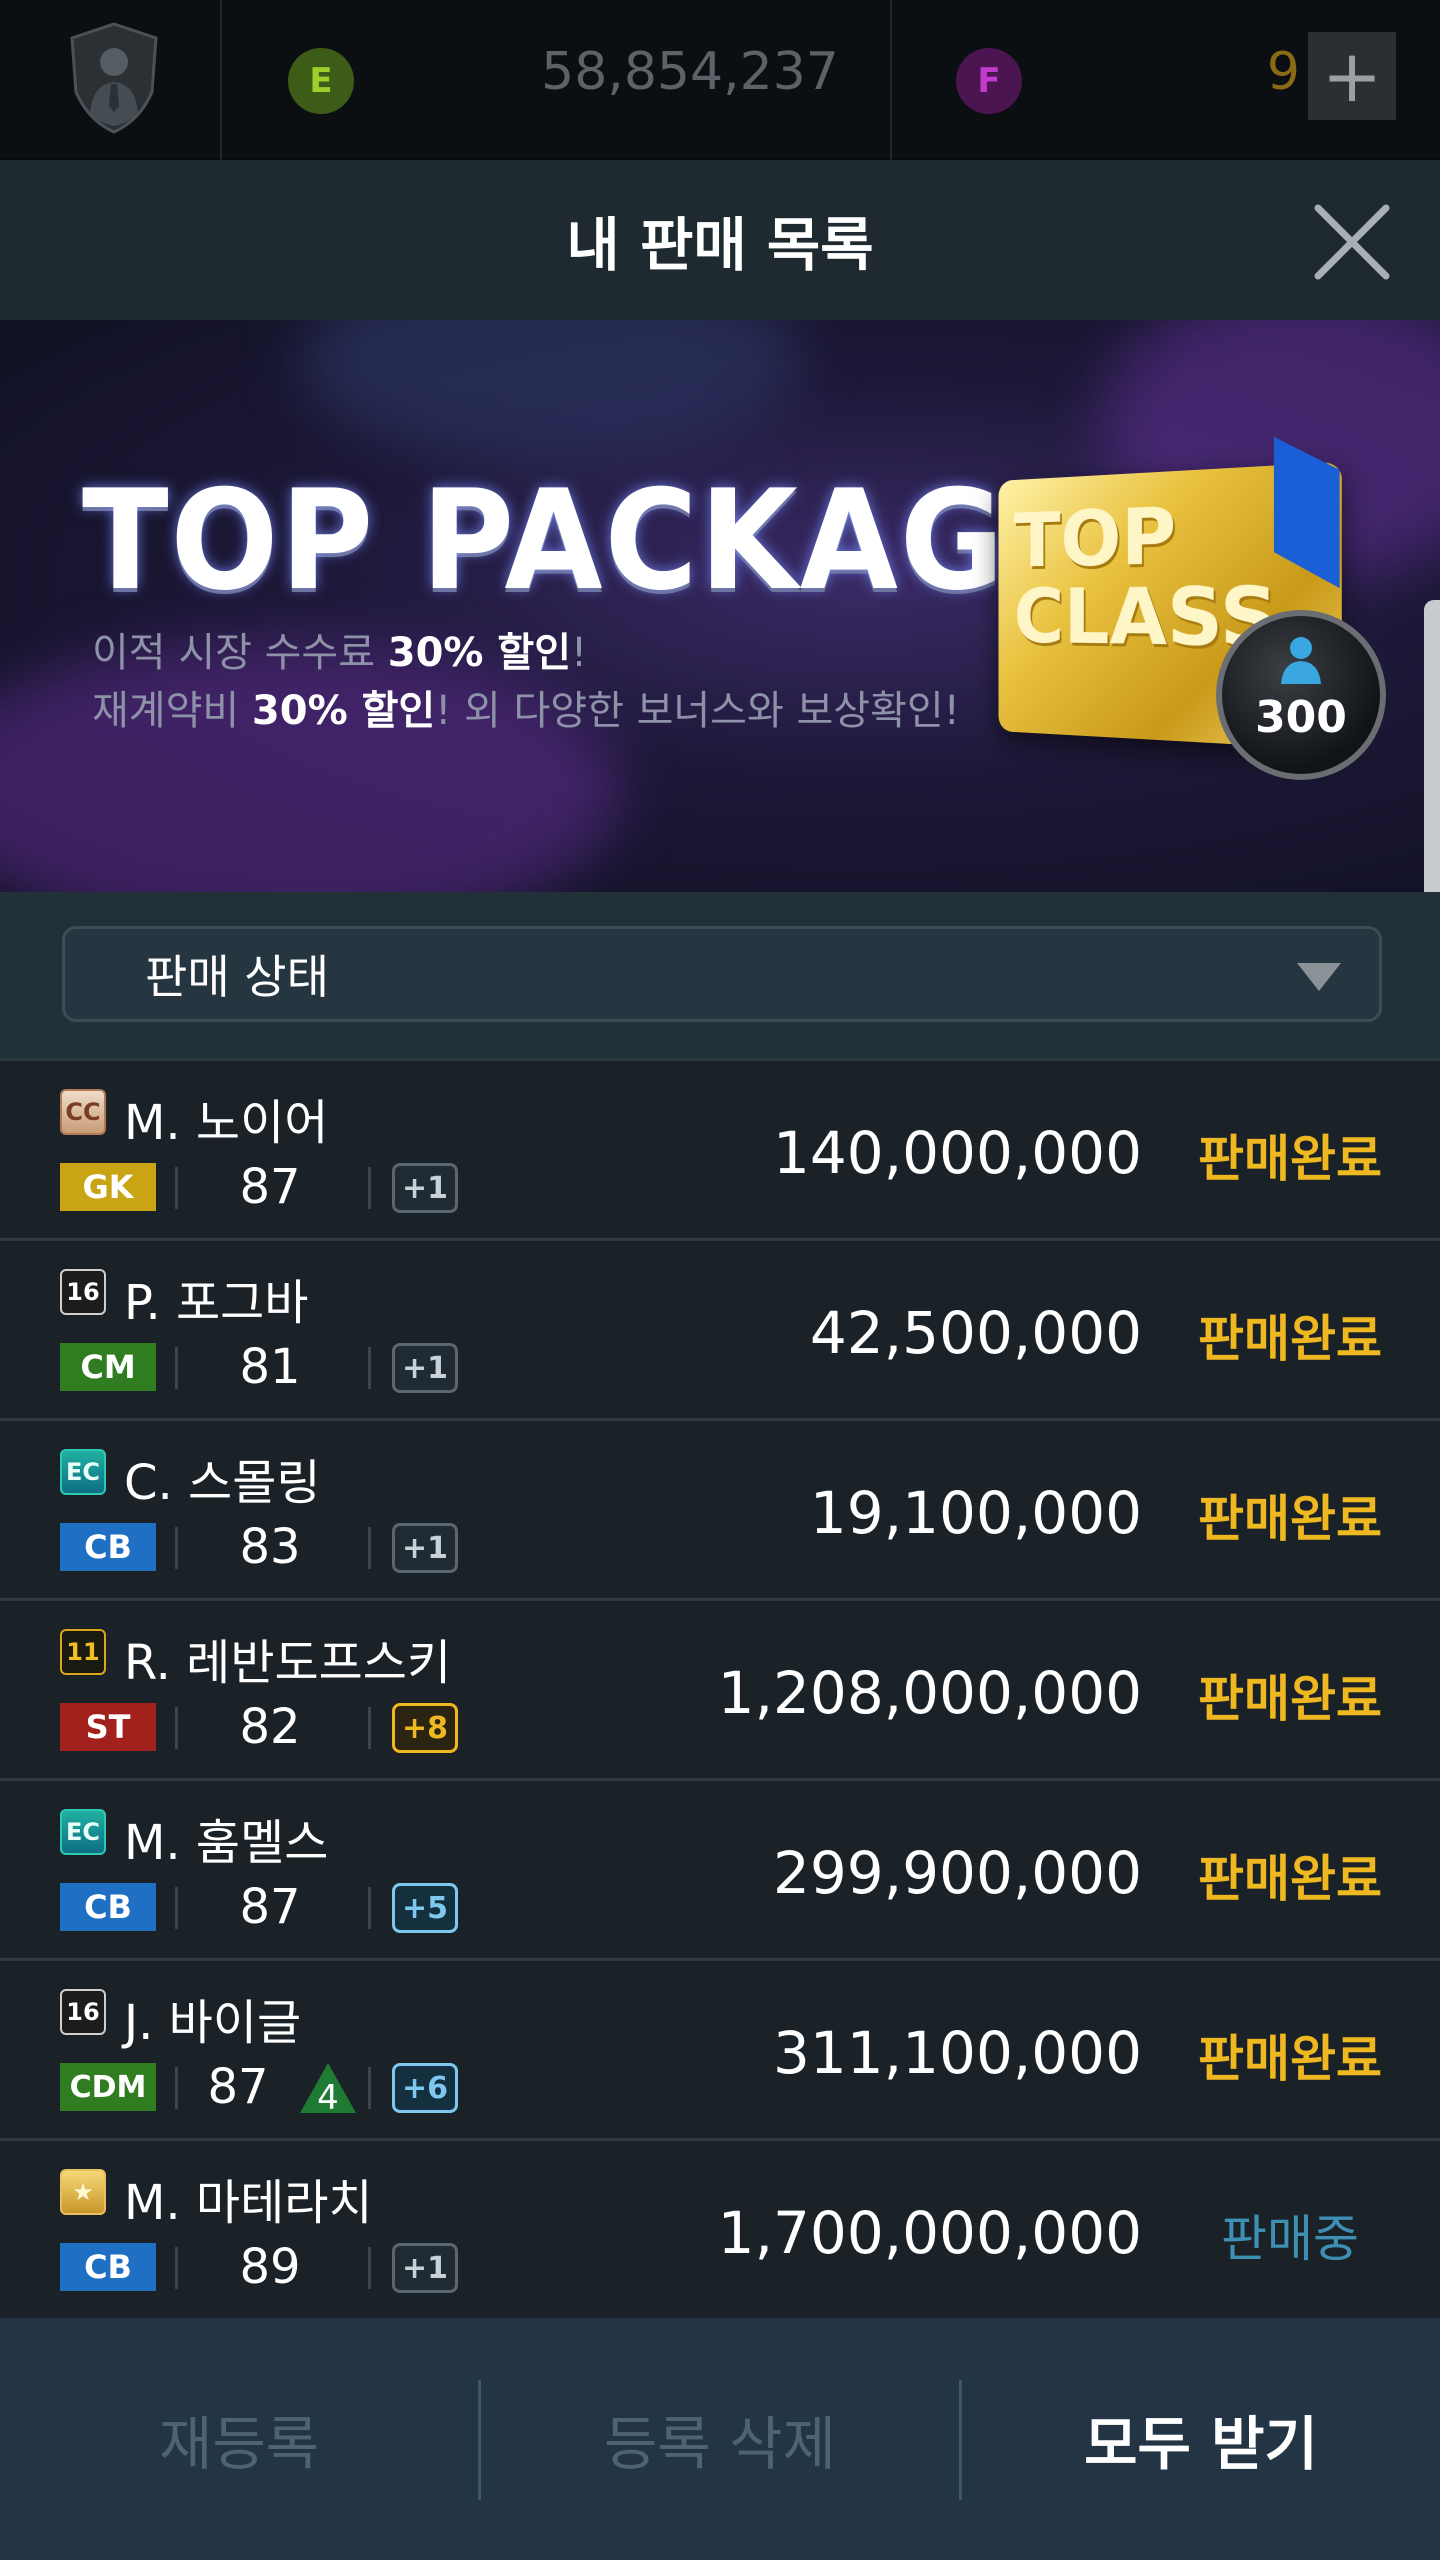 The height and width of the screenshot is (2560, 1440). What do you see at coordinates (697, 711) in the screenshot?
I see `banner-line-2-suffix: ! 외 다양한 보너스와 보상확인!` at bounding box center [697, 711].